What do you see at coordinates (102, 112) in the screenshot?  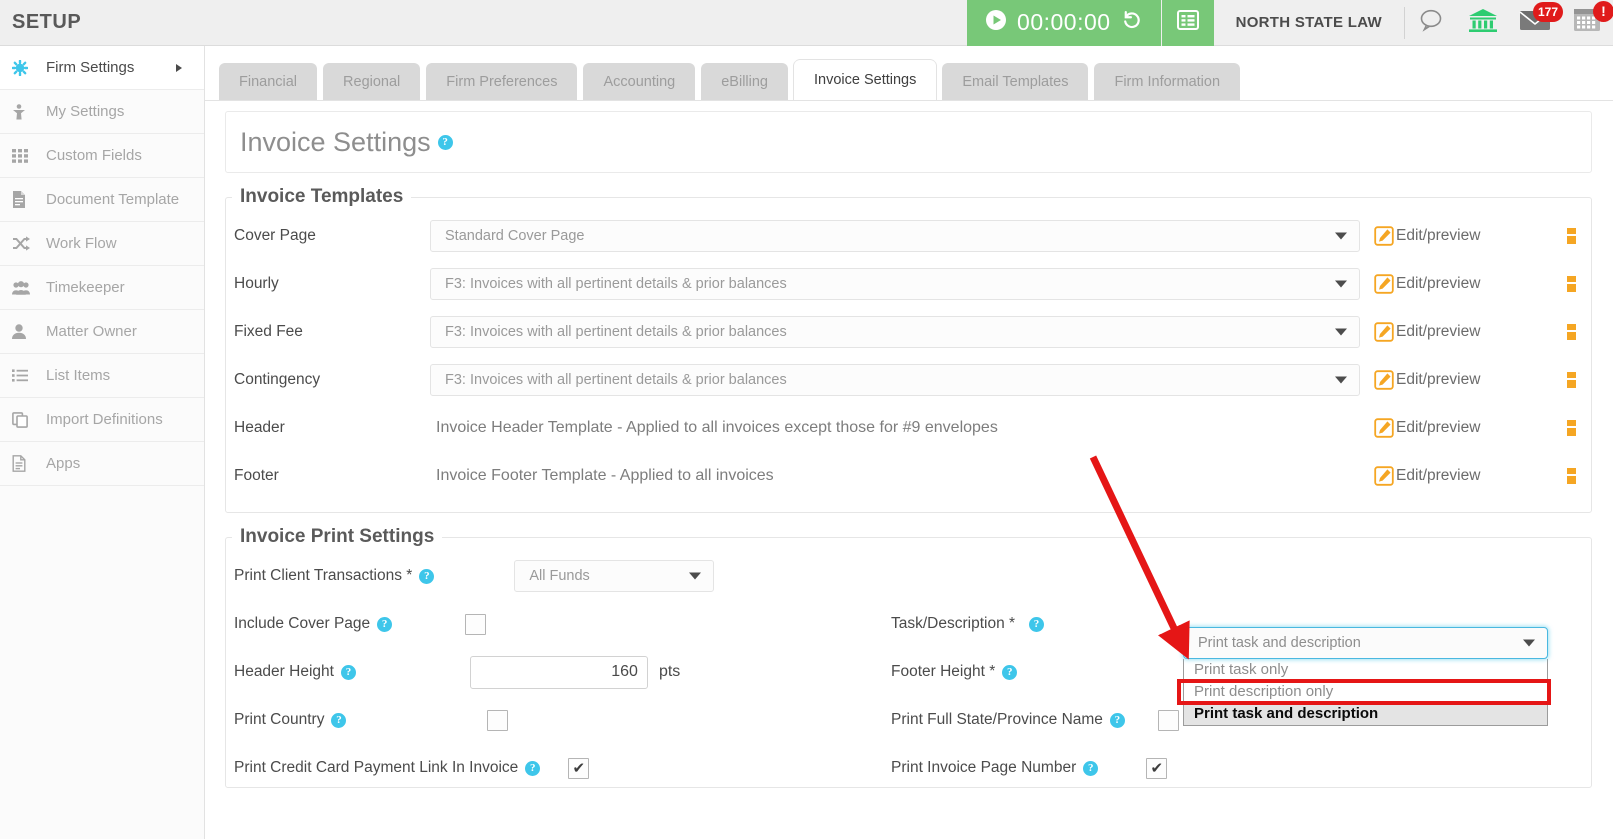 I see `sidebar-item-my-settings: My Settings` at bounding box center [102, 112].